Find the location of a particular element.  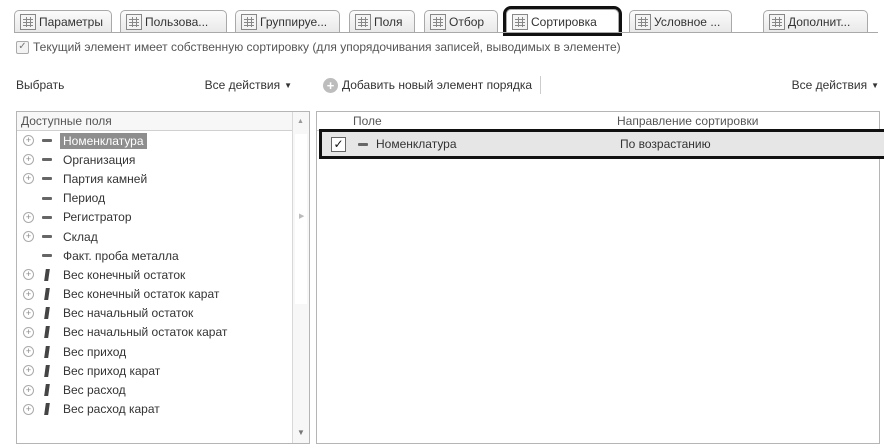

left-all-actions-menu: Все действия ▼ is located at coordinates (248, 85).